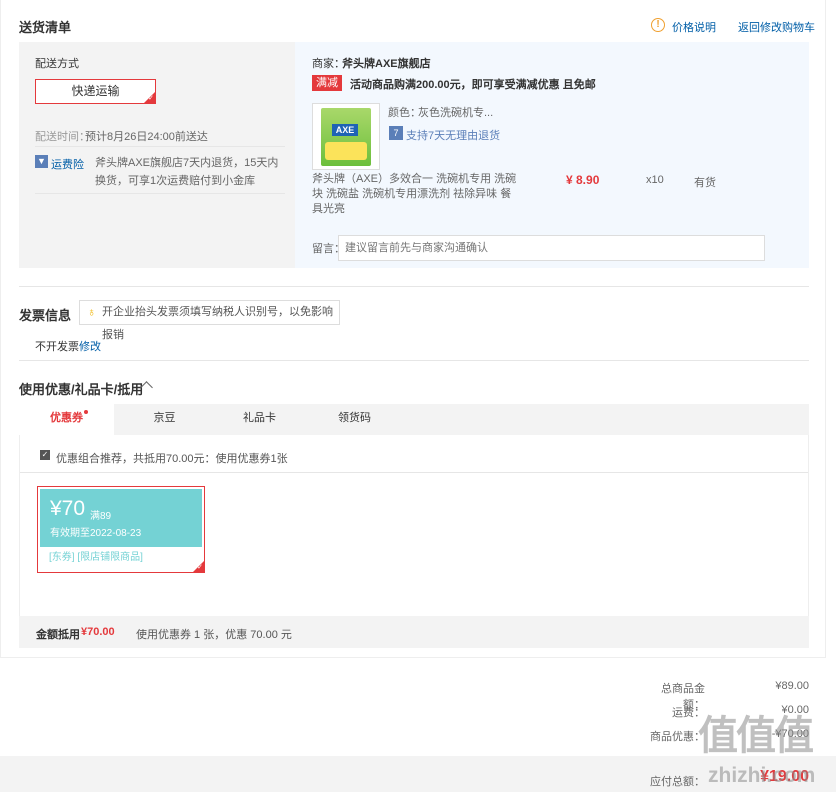 This screenshot has width=836, height=792. What do you see at coordinates (214, 635) in the screenshot?
I see `deduct-detail: 使用优惠券 1 张，优惠 70.00 元` at bounding box center [214, 635].